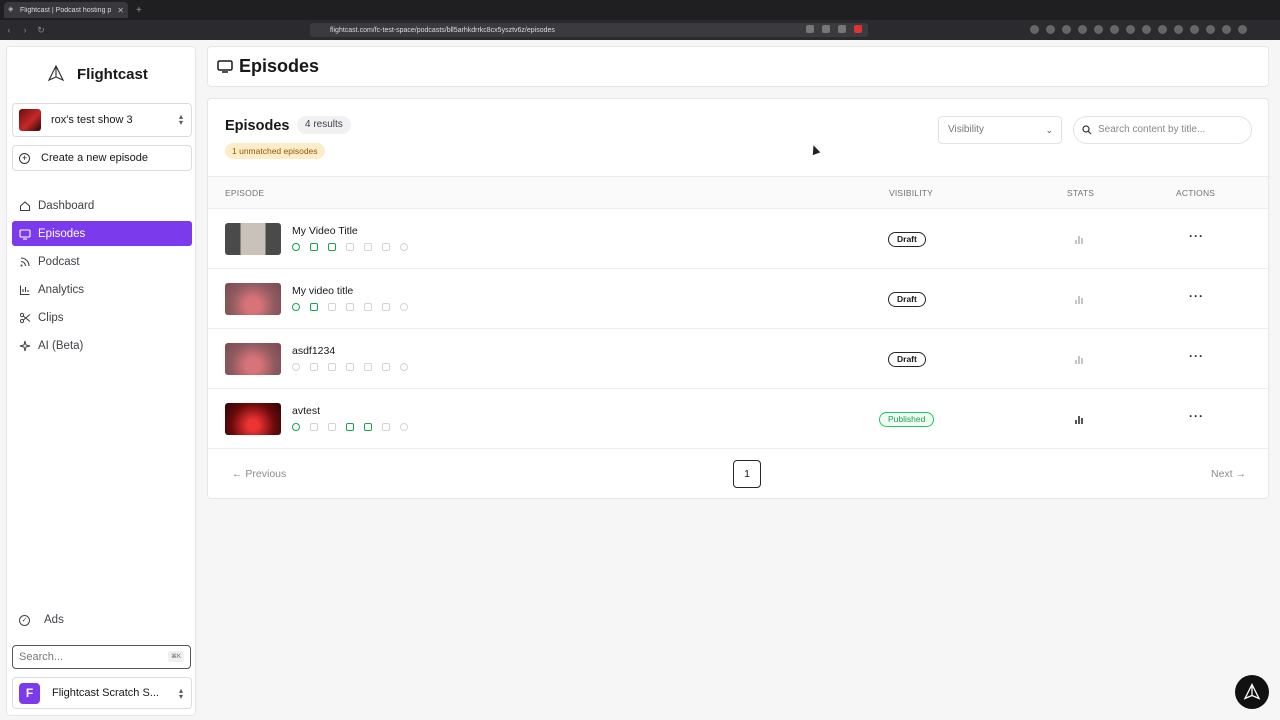 The width and height of the screenshot is (1280, 720). What do you see at coordinates (102, 261) in the screenshot?
I see `sidebar-item-podcast: Podcast` at bounding box center [102, 261].